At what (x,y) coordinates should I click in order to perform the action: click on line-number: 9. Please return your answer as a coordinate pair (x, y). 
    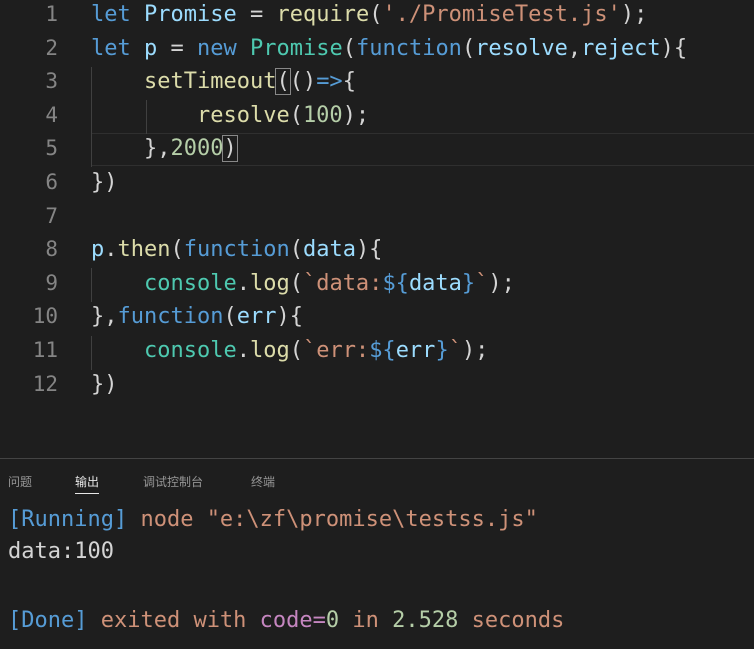
    Looking at the image, I should click on (51, 282).